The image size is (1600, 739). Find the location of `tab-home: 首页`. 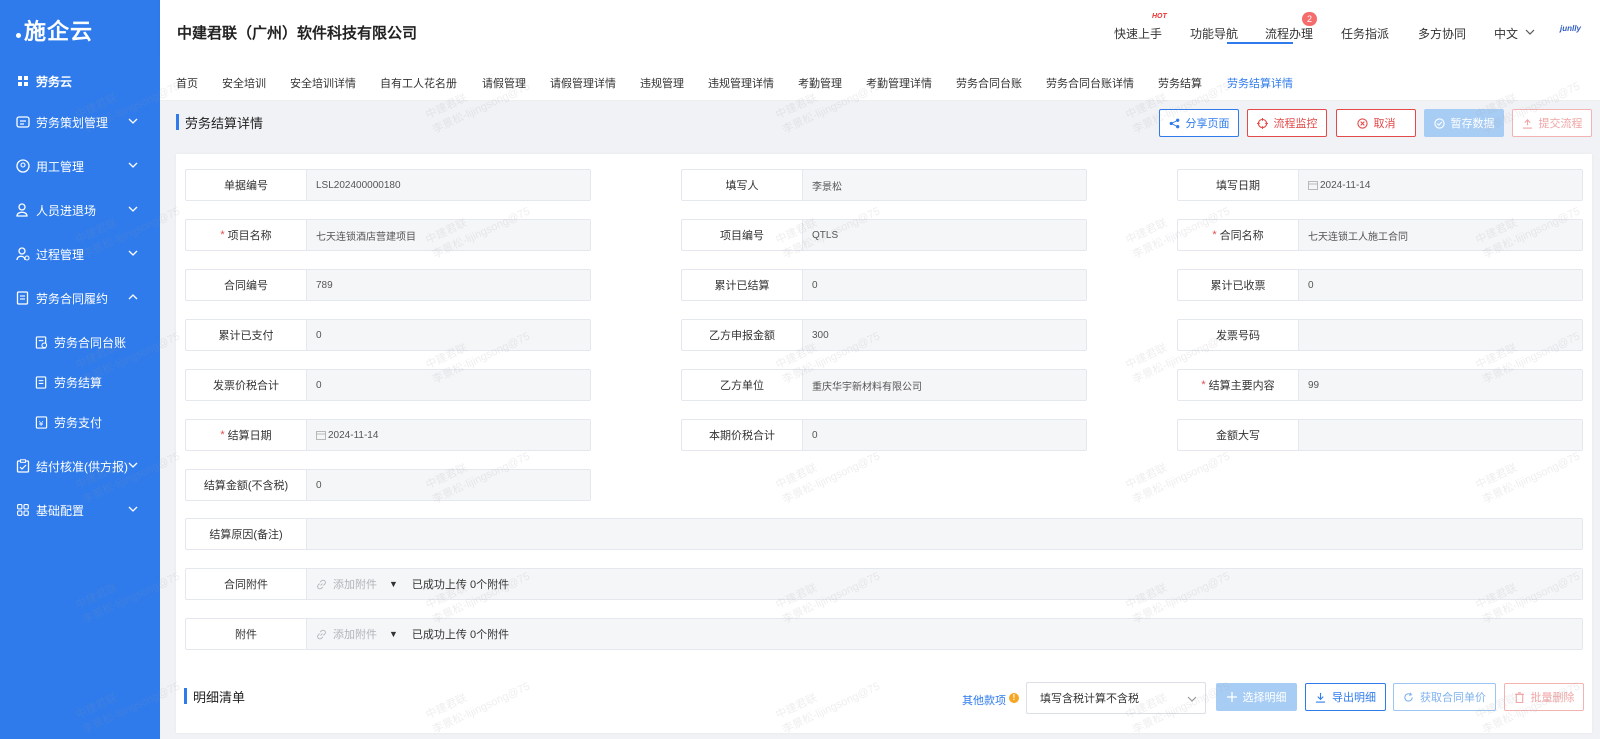

tab-home: 首页 is located at coordinates (187, 83).